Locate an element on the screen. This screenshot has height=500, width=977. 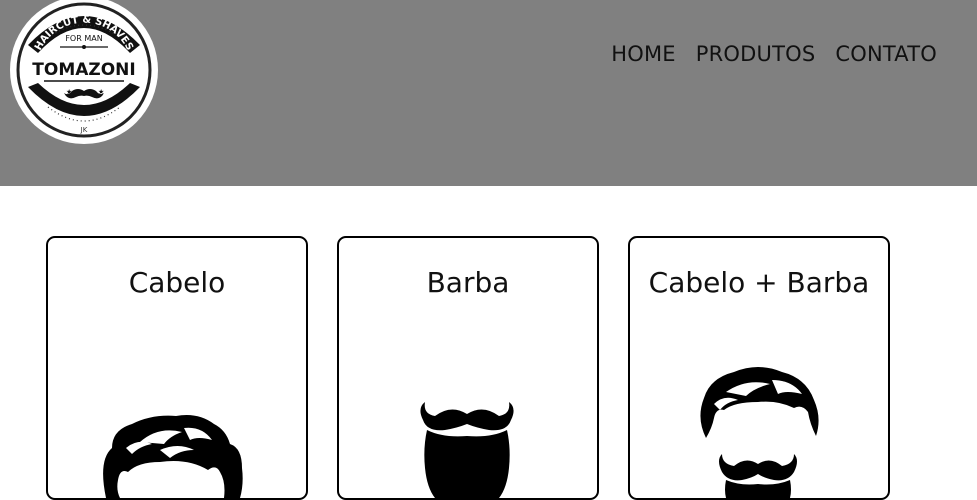
main-nav: HOME PRODUTOS CONTATO is located at coordinates (774, 54).